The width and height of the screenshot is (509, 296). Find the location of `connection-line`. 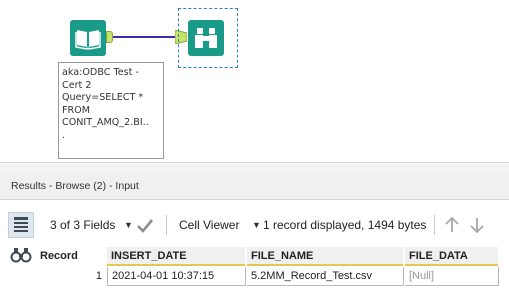

connection-line is located at coordinates (144, 37).